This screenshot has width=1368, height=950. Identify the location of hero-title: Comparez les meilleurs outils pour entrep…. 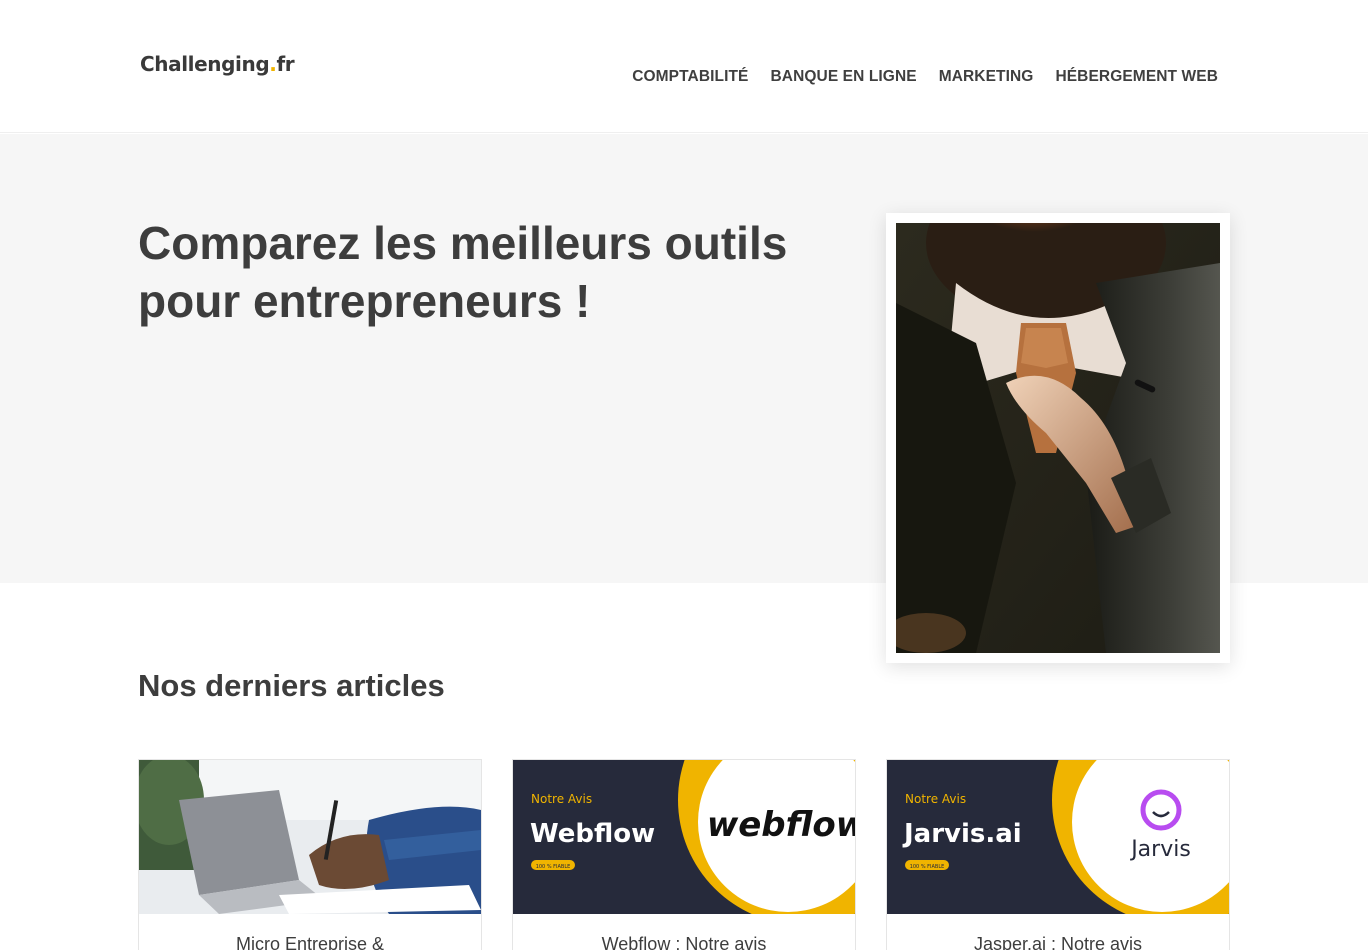
(498, 272).